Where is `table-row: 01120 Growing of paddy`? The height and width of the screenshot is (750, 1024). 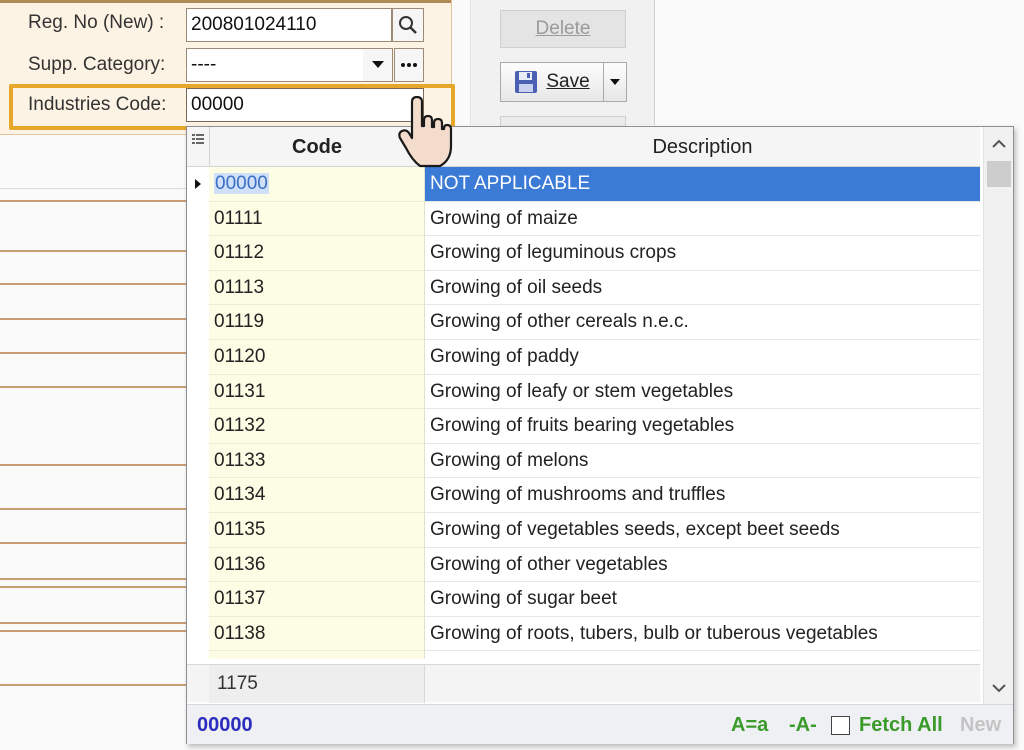
table-row: 01120 Growing of paddy is located at coordinates (583, 357).